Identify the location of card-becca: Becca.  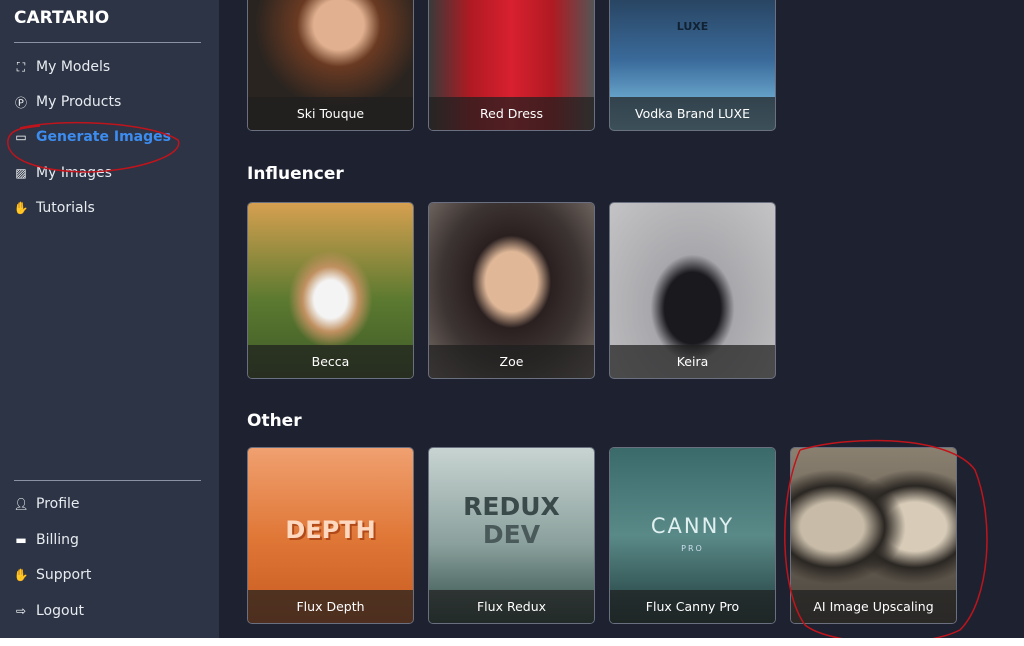
(330, 290).